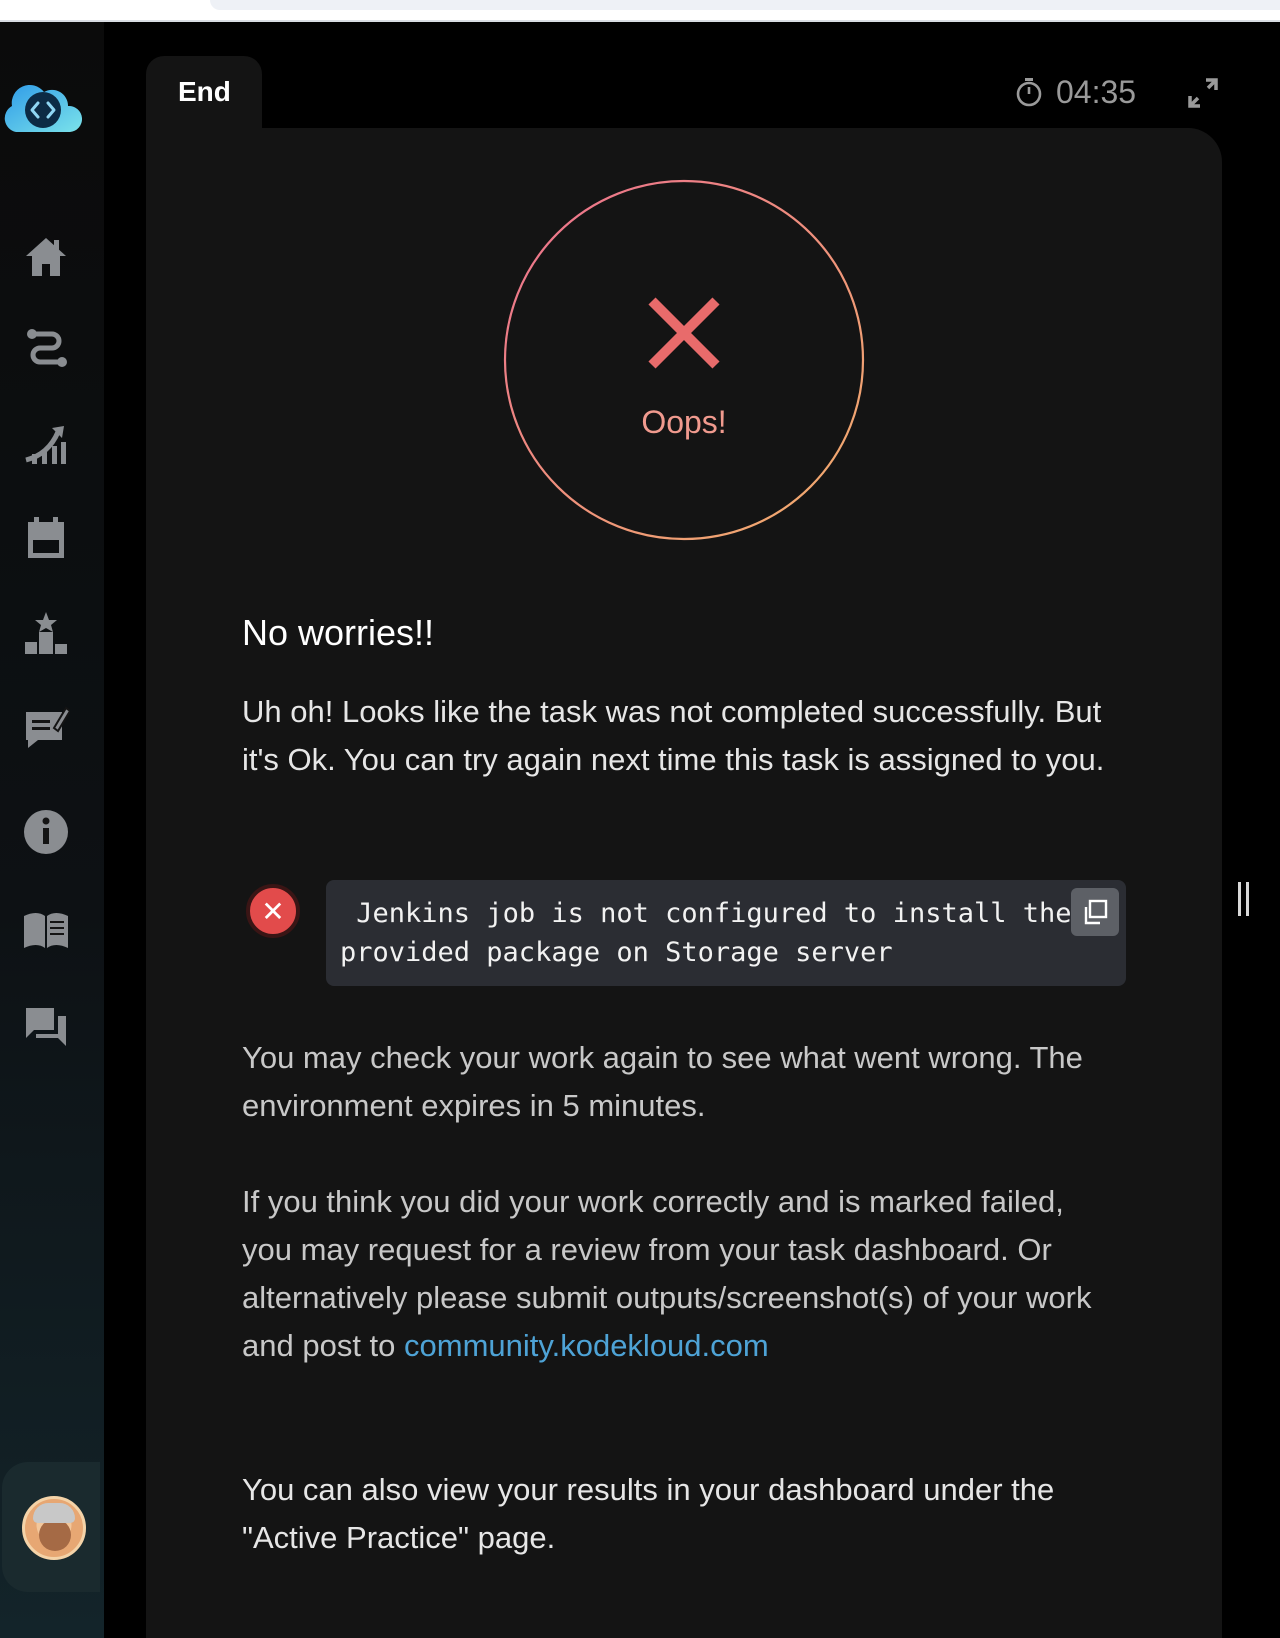 The width and height of the screenshot is (1280, 1638). I want to click on feedback-icon, so click(46, 728).